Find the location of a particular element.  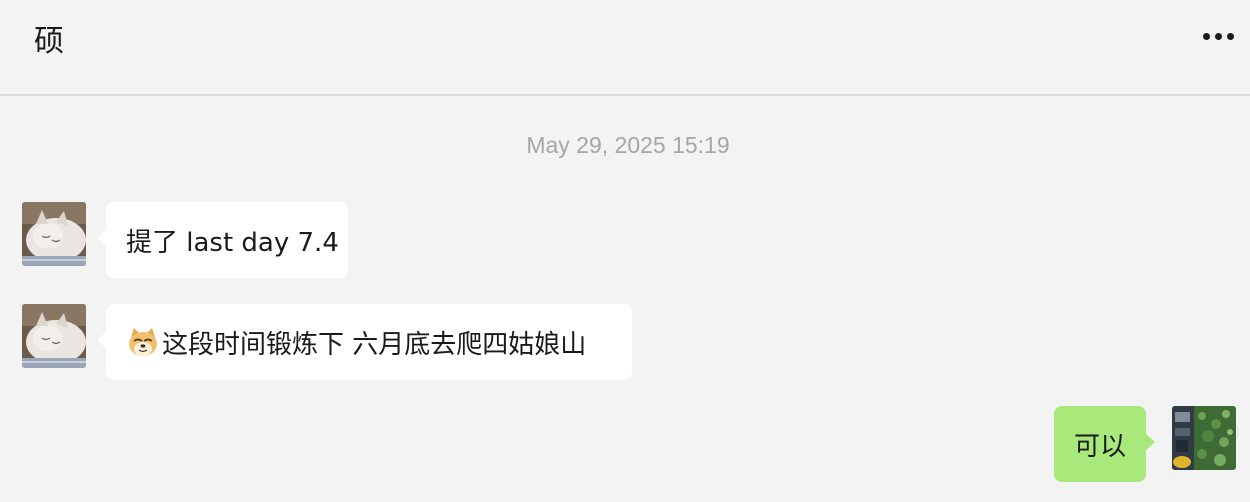

message-bubble-outgoing: 可以 is located at coordinates (1104, 444).